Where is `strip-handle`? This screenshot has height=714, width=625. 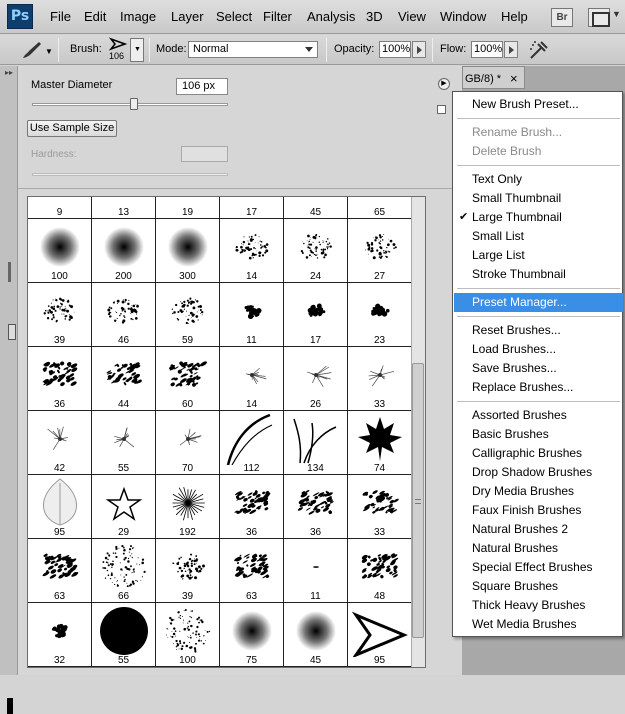
strip-handle is located at coordinates (9, 272).